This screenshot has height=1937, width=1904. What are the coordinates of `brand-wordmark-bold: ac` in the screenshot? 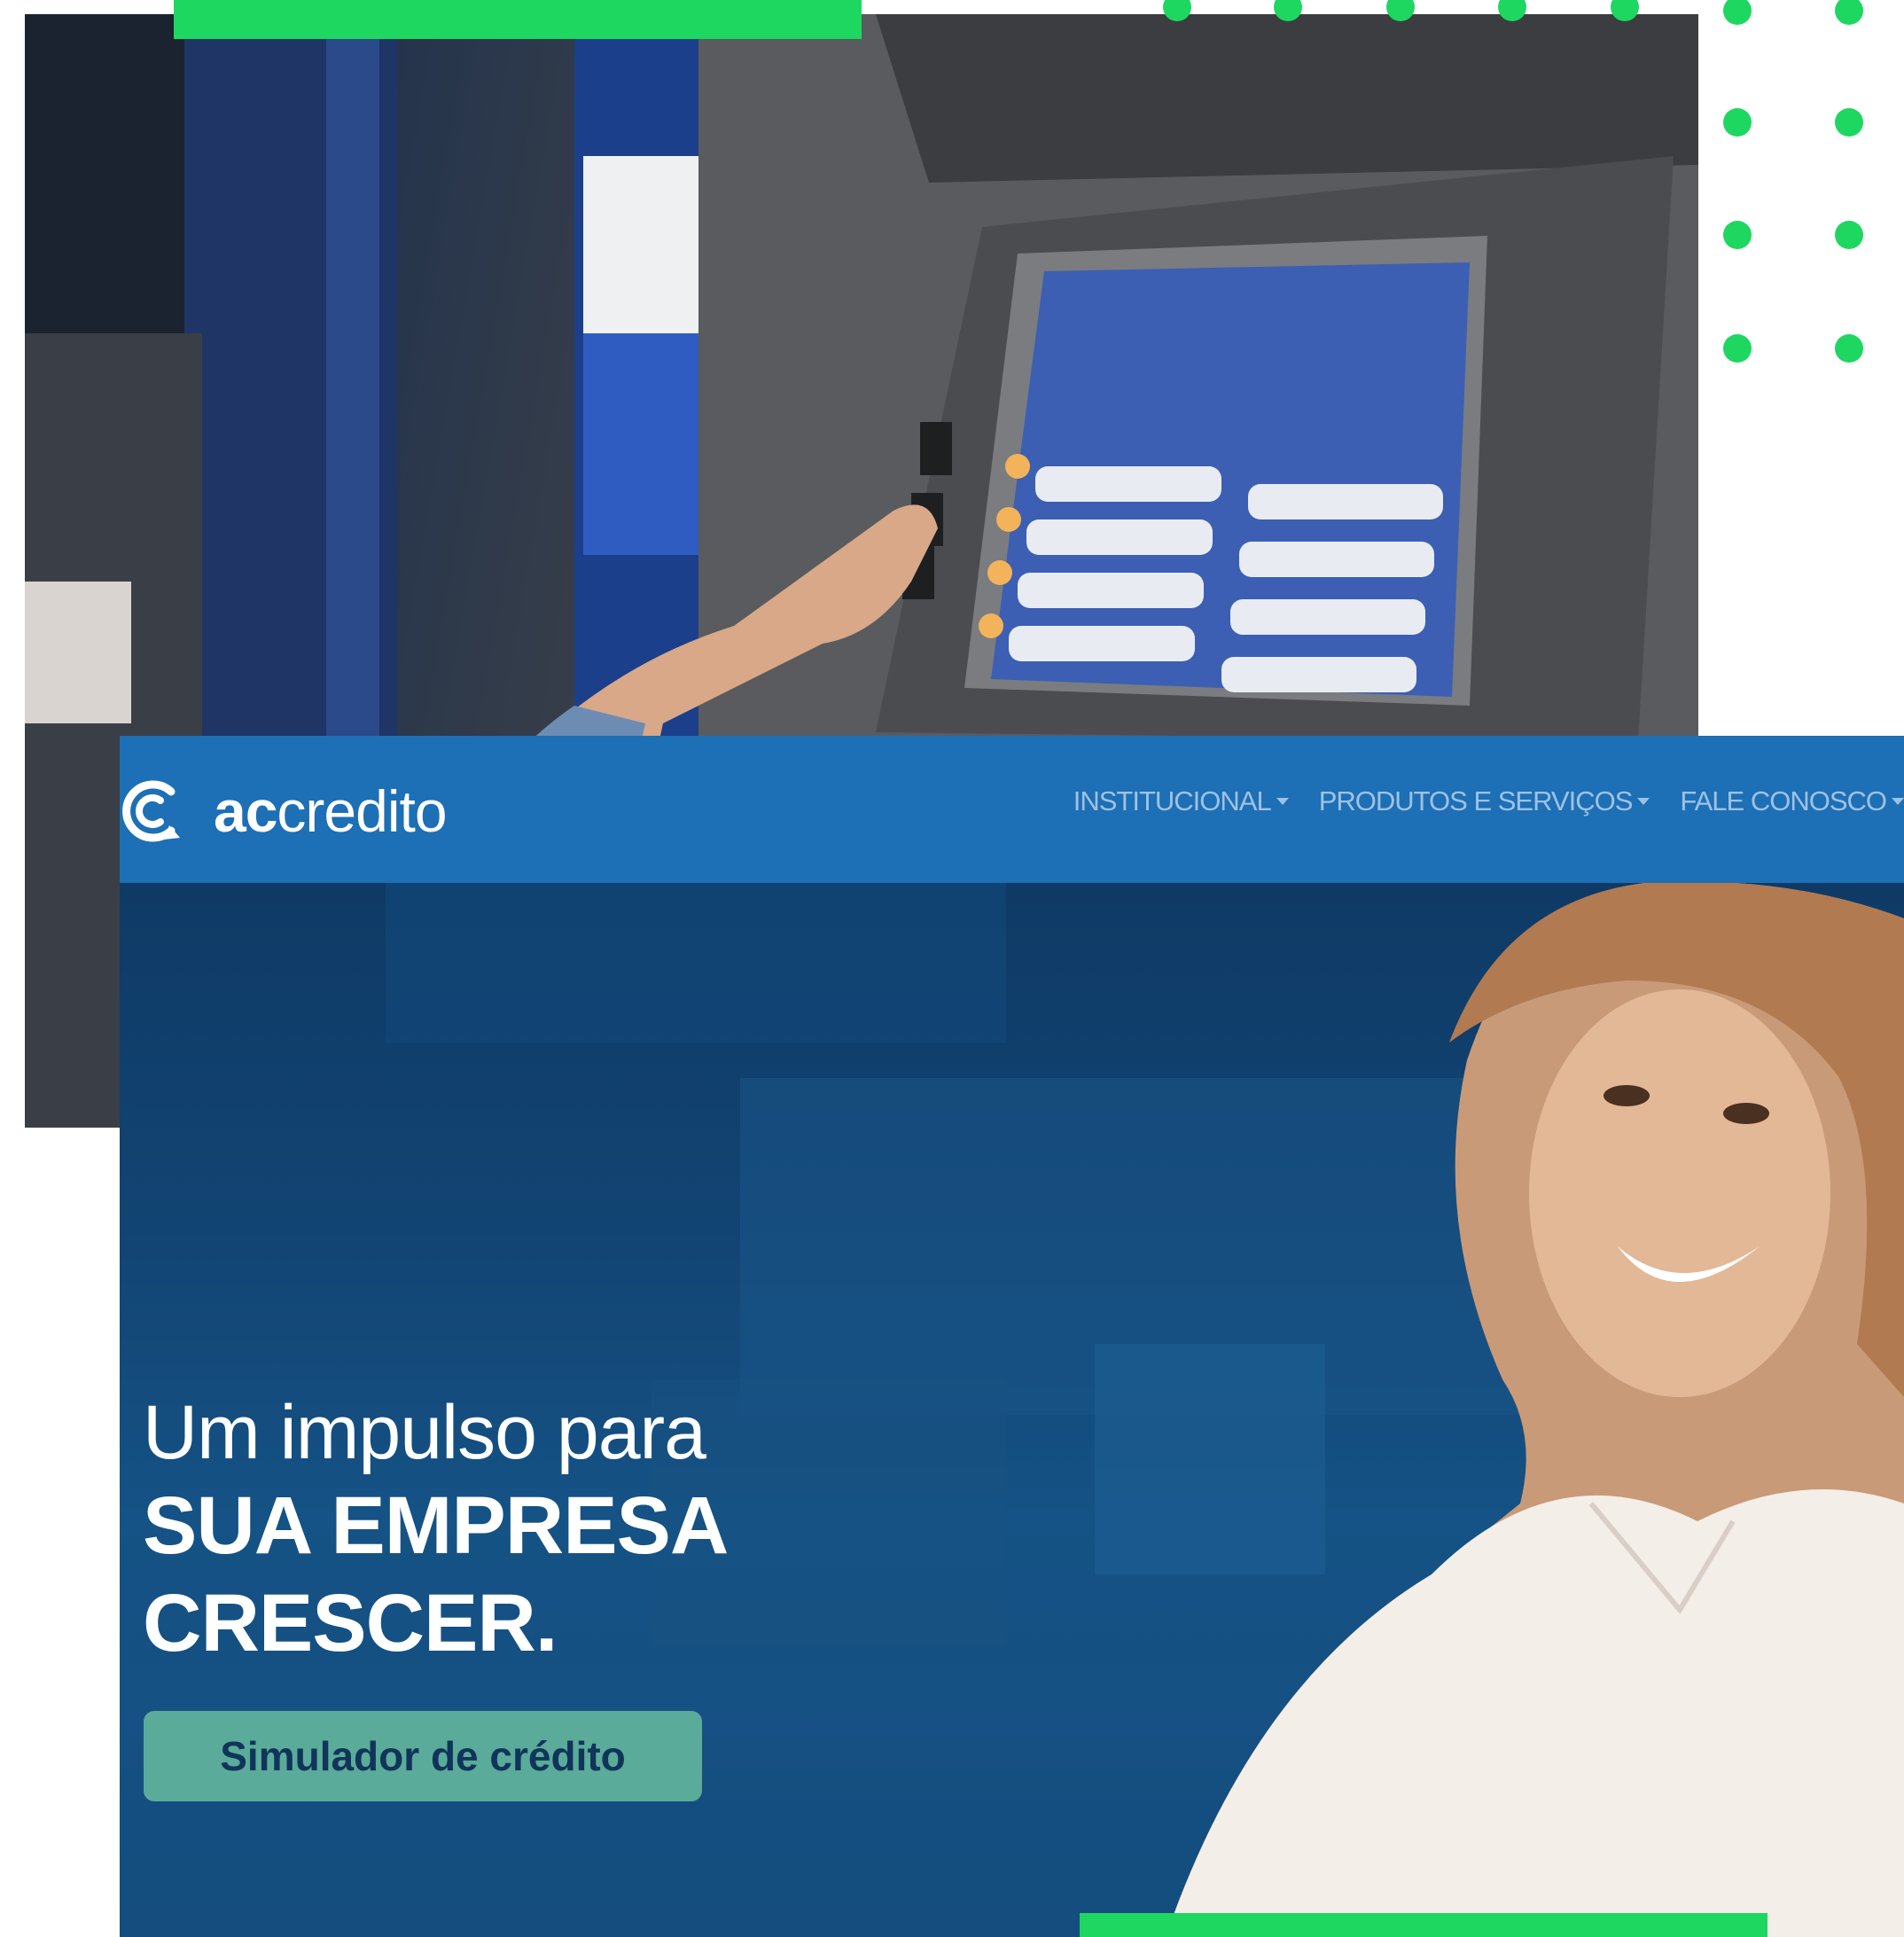 It's located at (245, 811).